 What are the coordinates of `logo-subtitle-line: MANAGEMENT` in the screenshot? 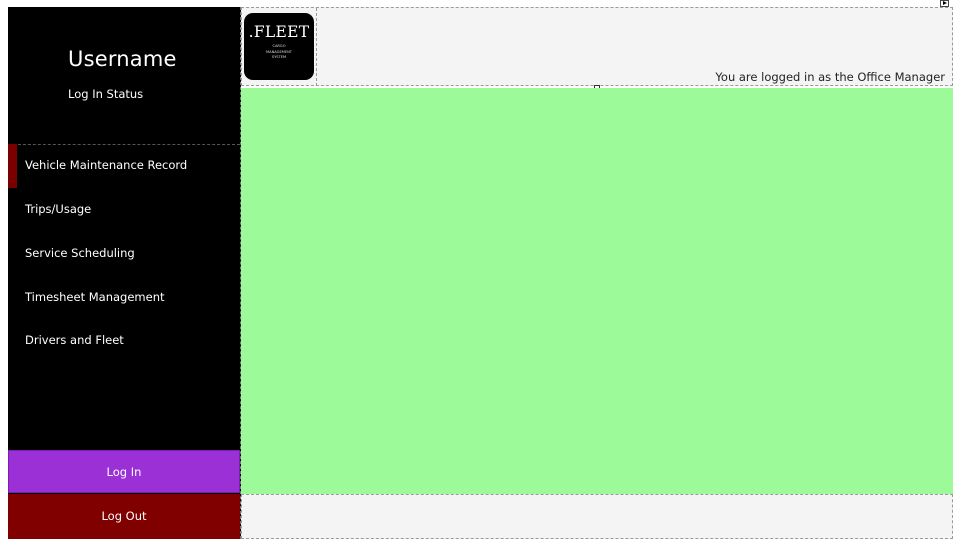 It's located at (279, 51).